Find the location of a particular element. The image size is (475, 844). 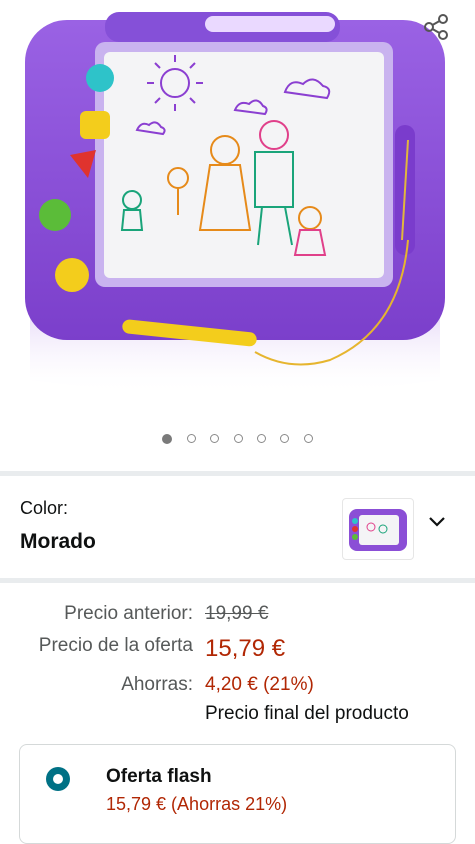

previous-price-label: Precio anterior: is located at coordinates (128, 613).